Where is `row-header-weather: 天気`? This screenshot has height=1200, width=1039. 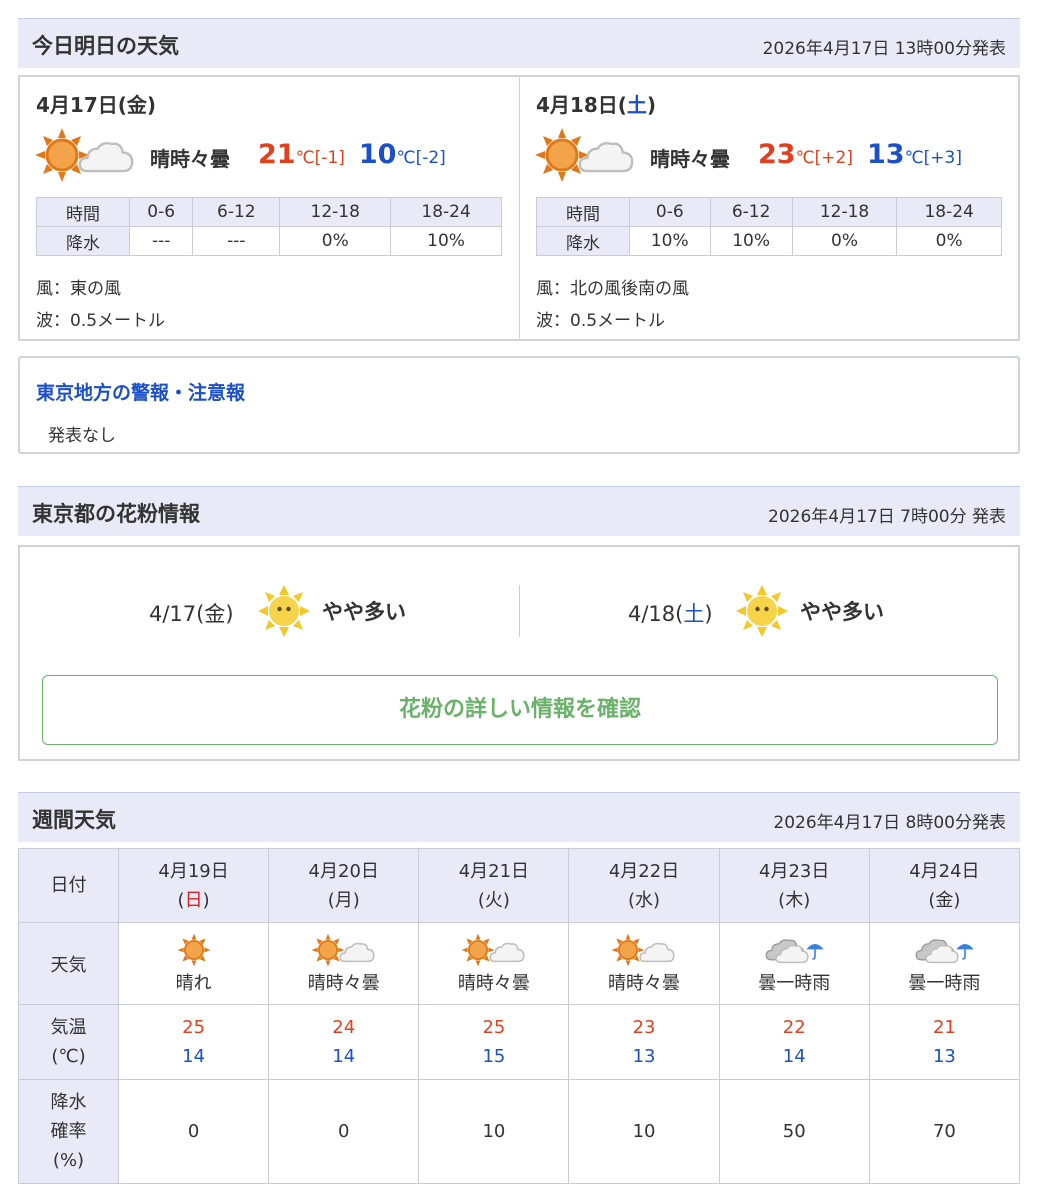
row-header-weather: 天気 is located at coordinates (68, 963).